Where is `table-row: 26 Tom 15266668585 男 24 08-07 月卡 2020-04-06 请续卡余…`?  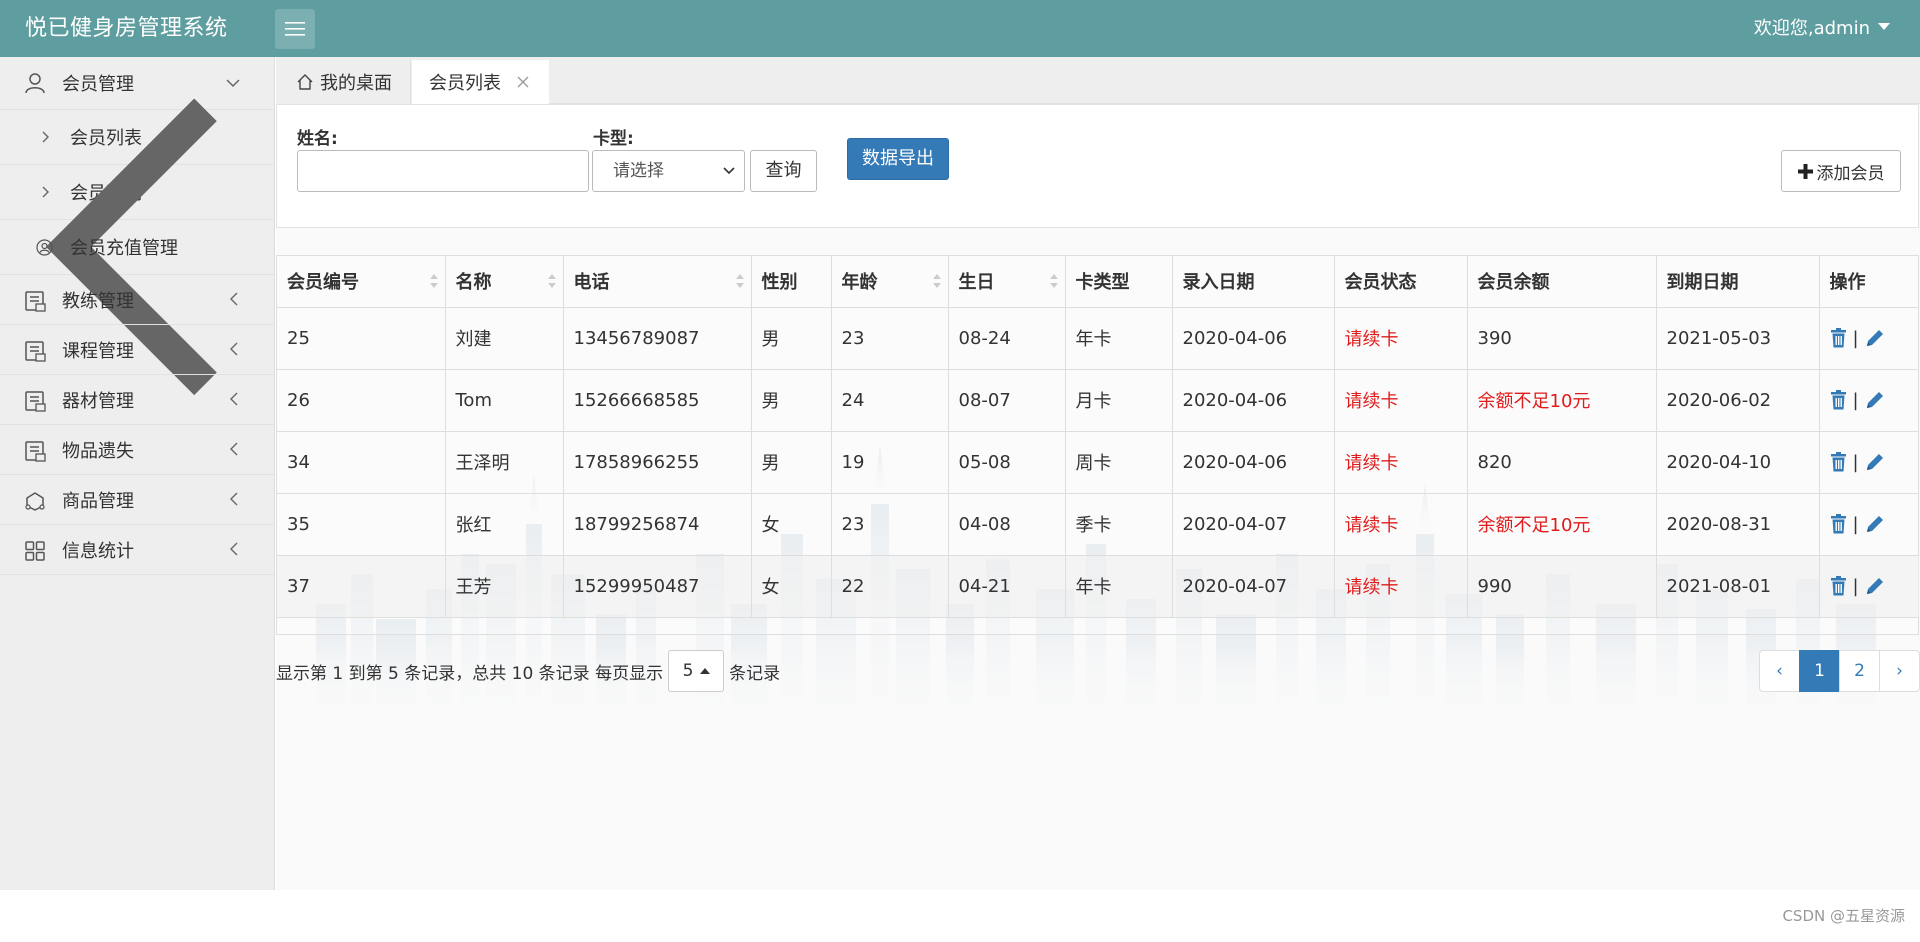 table-row: 26 Tom 15266668585 男 24 08-07 月卡 2020-04-06 请续卡余… is located at coordinates (1098, 400).